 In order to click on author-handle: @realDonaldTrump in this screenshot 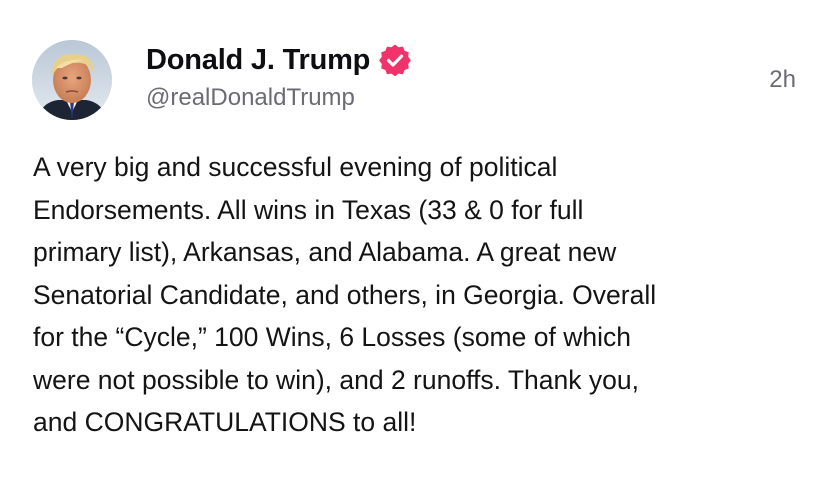, I will do `click(250, 98)`.